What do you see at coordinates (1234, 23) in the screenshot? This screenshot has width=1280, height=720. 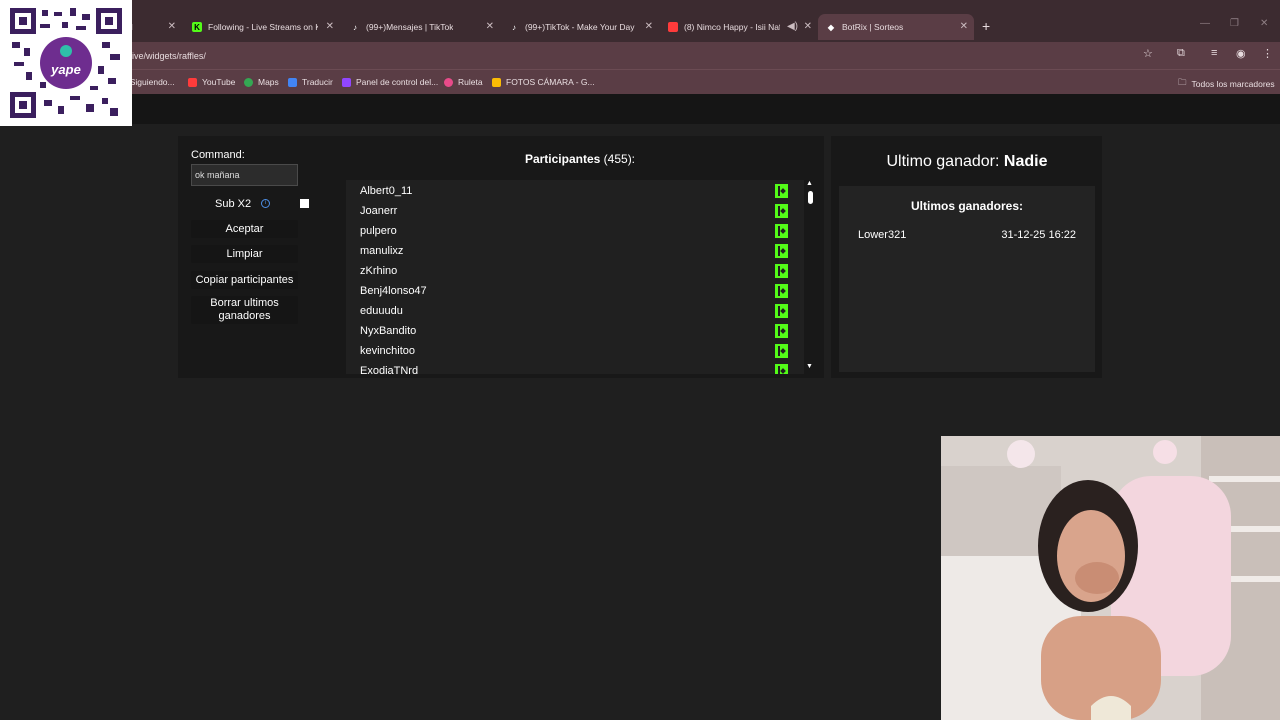 I see `restore-icon: ❐` at bounding box center [1234, 23].